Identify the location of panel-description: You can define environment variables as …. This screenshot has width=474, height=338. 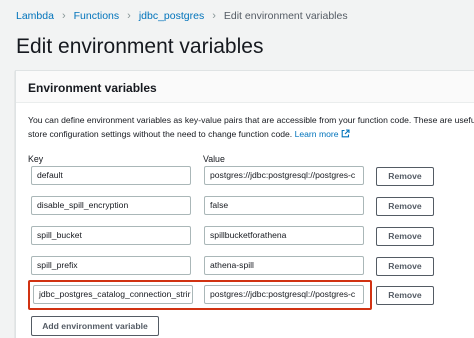
(251, 127).